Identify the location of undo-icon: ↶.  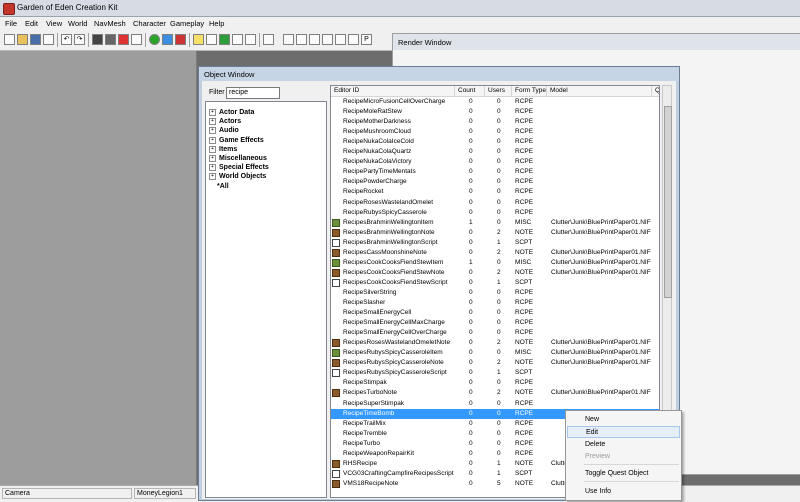
(66, 39).